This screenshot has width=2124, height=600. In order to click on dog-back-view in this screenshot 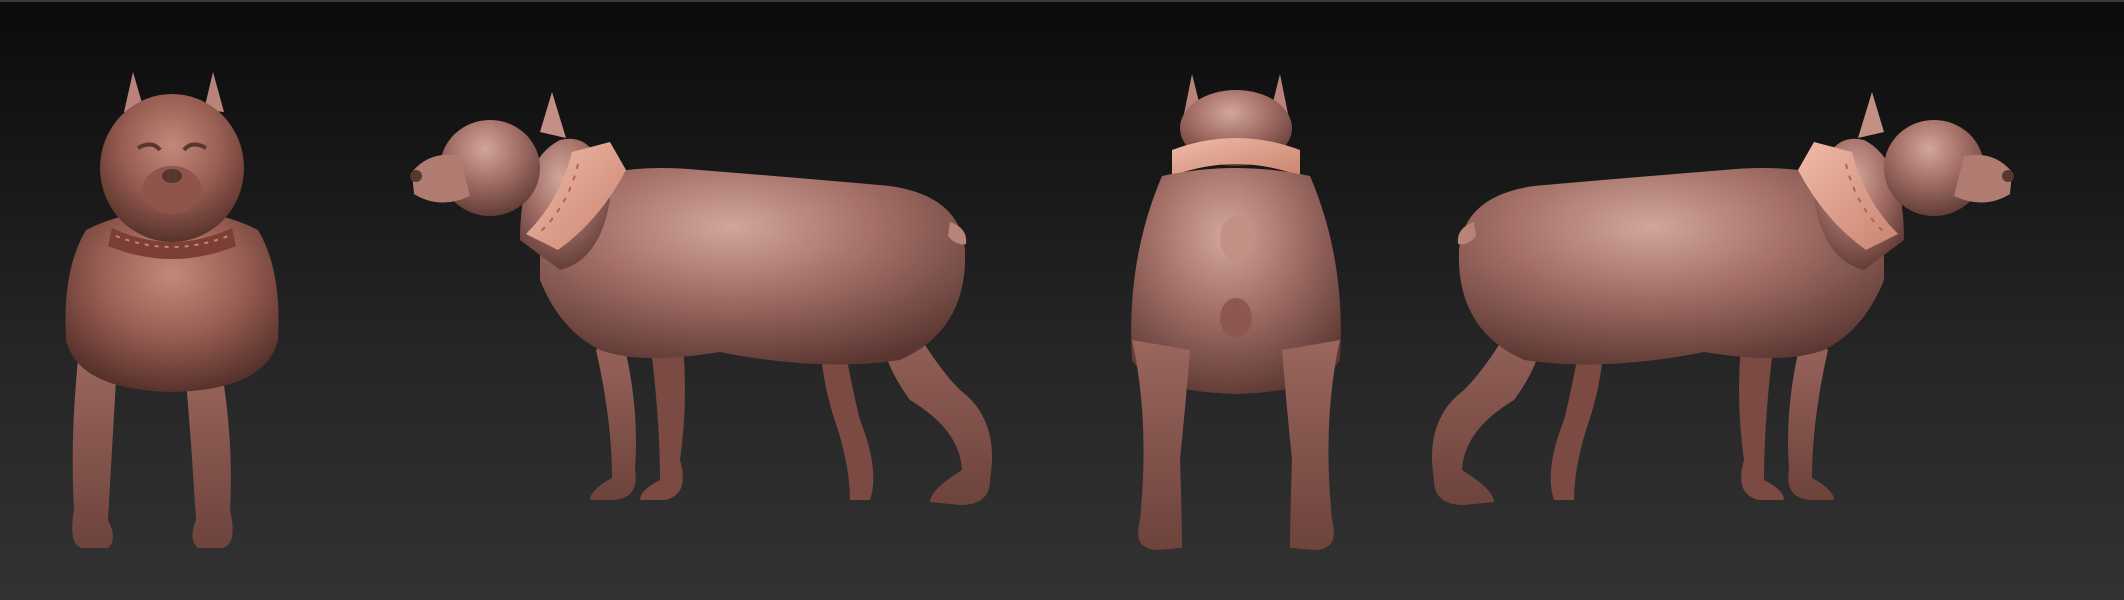, I will do `click(1236, 312)`.